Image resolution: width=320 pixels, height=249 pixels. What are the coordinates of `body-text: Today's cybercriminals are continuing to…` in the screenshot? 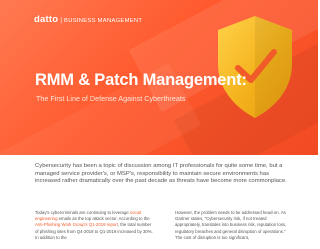 It's located at (82, 212).